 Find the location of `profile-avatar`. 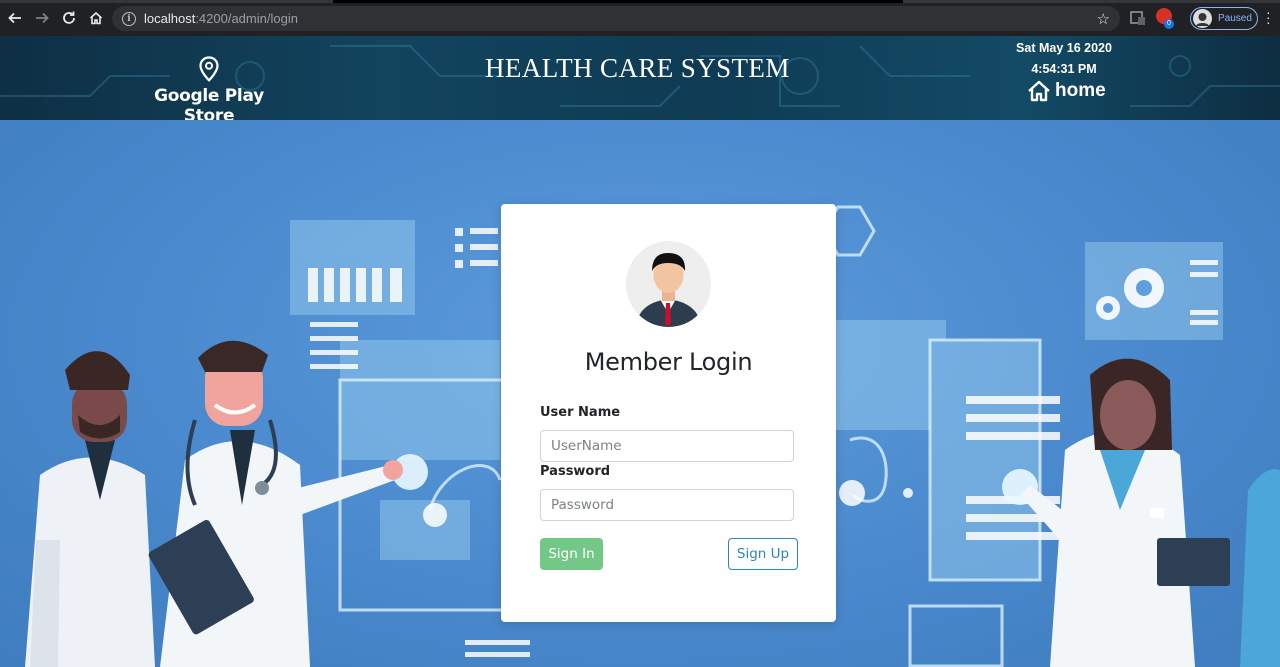

profile-avatar is located at coordinates (1202, 18).